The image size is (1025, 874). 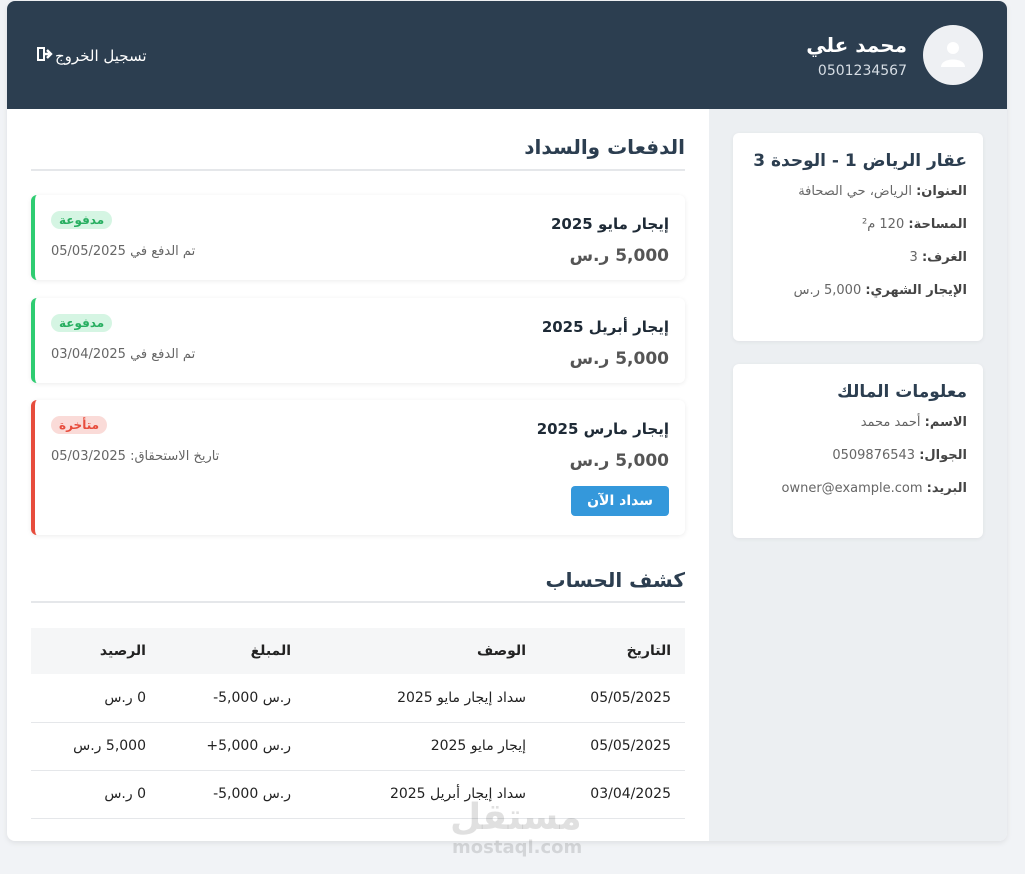 I want to click on table-header-row: التاريخ الوصف المبلغ الرصيد, so click(x=358, y=651).